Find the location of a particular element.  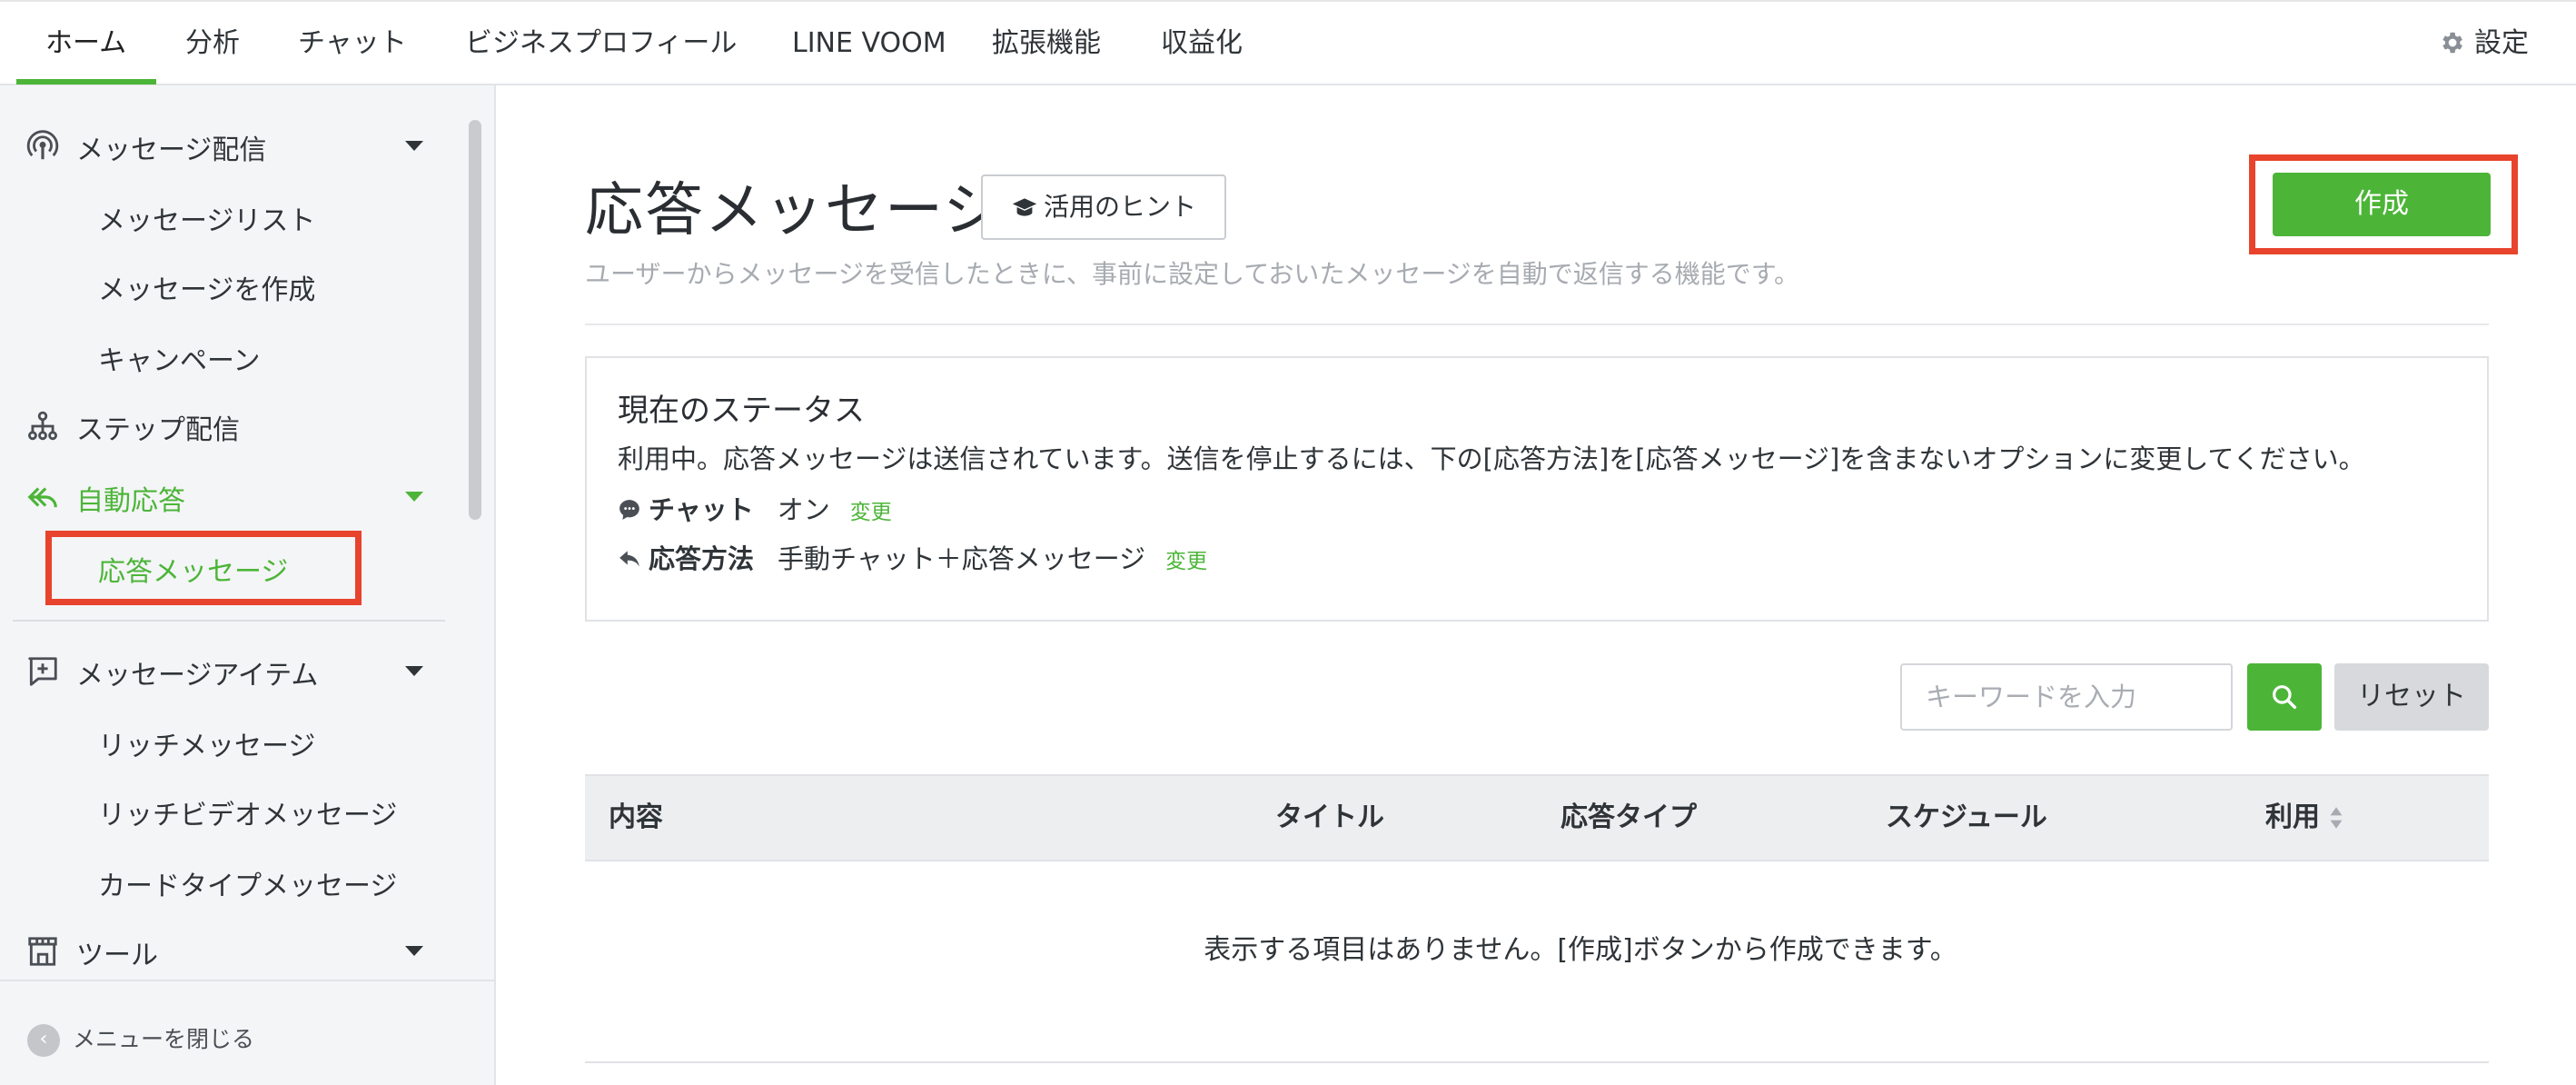

sidebar-item-rich-video-message: リッチビデオメッセージ is located at coordinates (227, 812).